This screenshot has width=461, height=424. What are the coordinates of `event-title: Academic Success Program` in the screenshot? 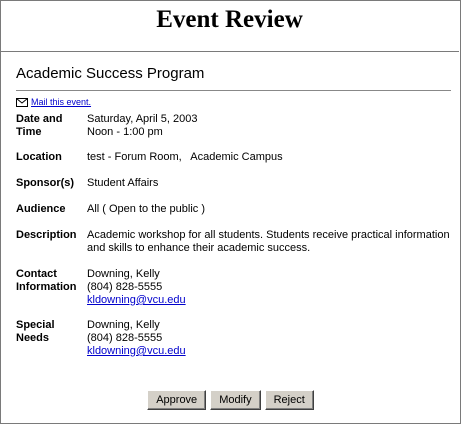 It's located at (110, 73).